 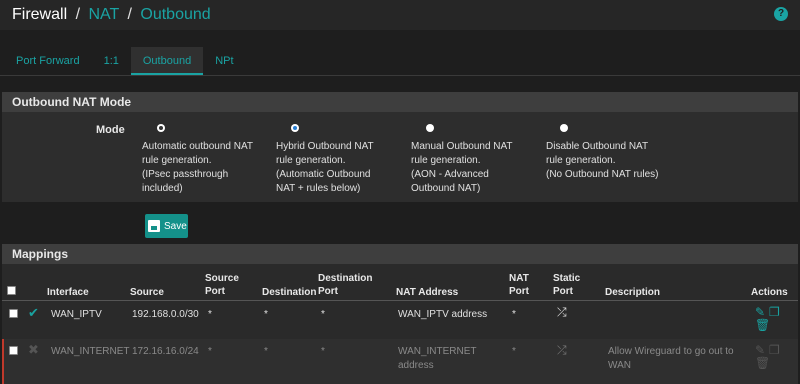 I want to click on row-source: 192.168.0.0/30, so click(x=165, y=314).